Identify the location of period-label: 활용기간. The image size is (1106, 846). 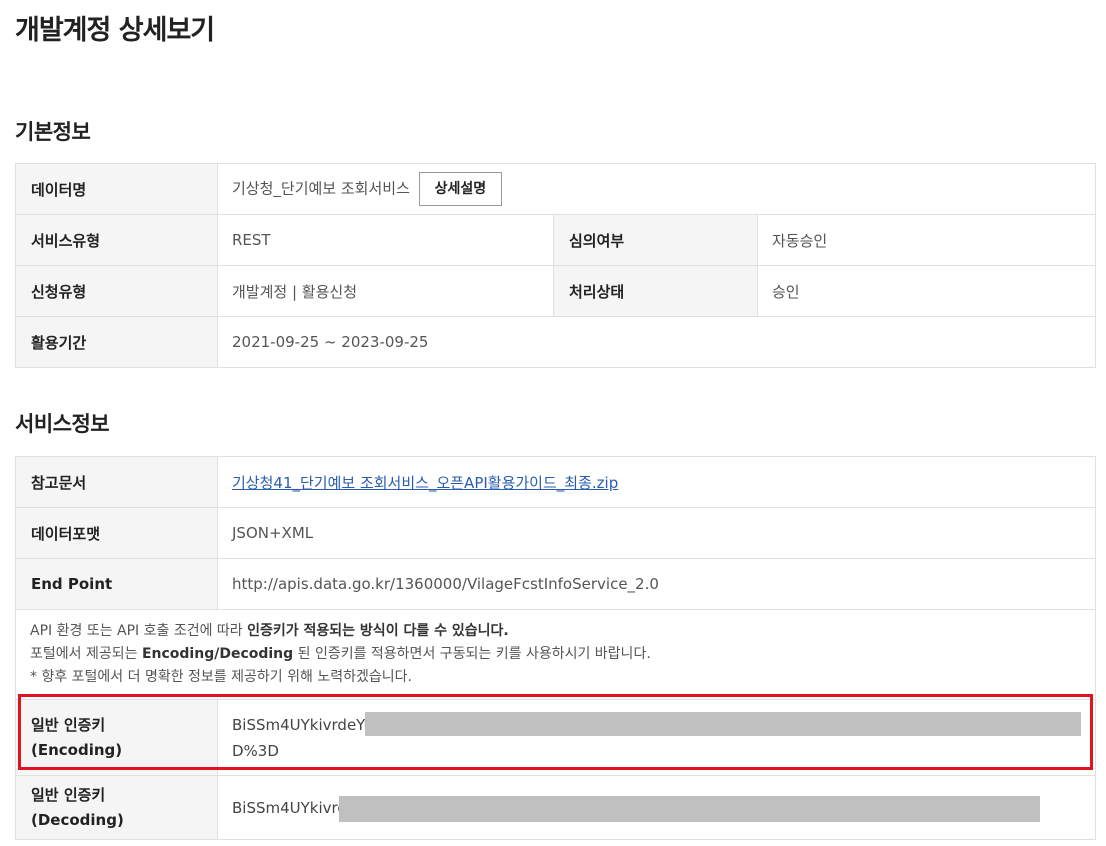
(116, 342).